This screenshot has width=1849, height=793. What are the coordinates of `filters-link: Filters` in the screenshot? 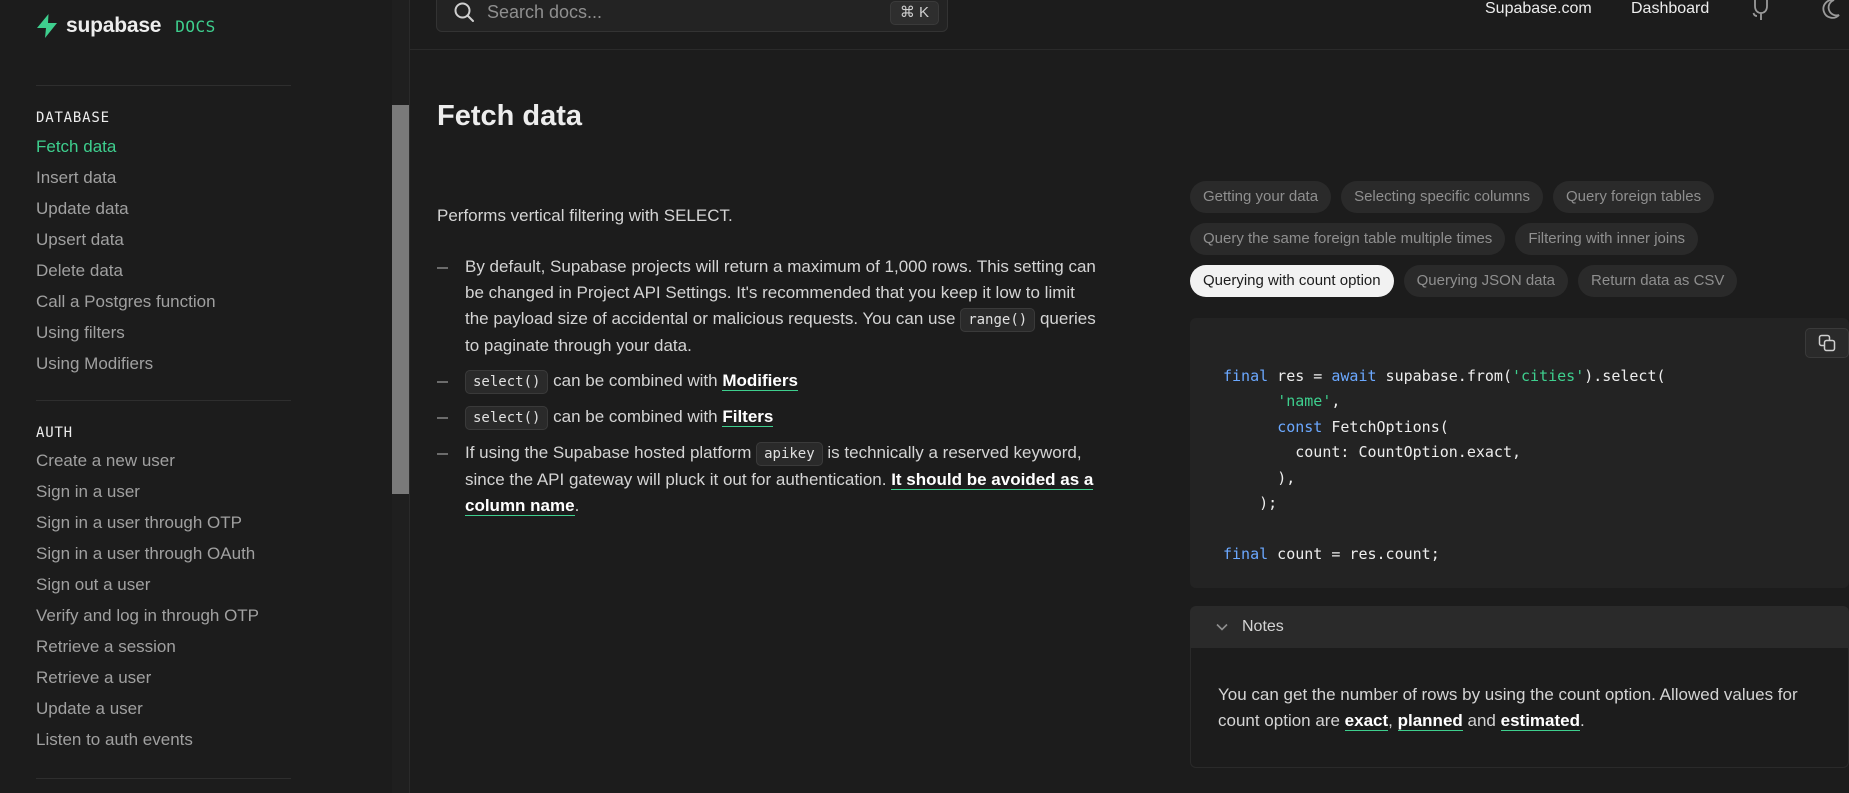 It's located at (748, 417).